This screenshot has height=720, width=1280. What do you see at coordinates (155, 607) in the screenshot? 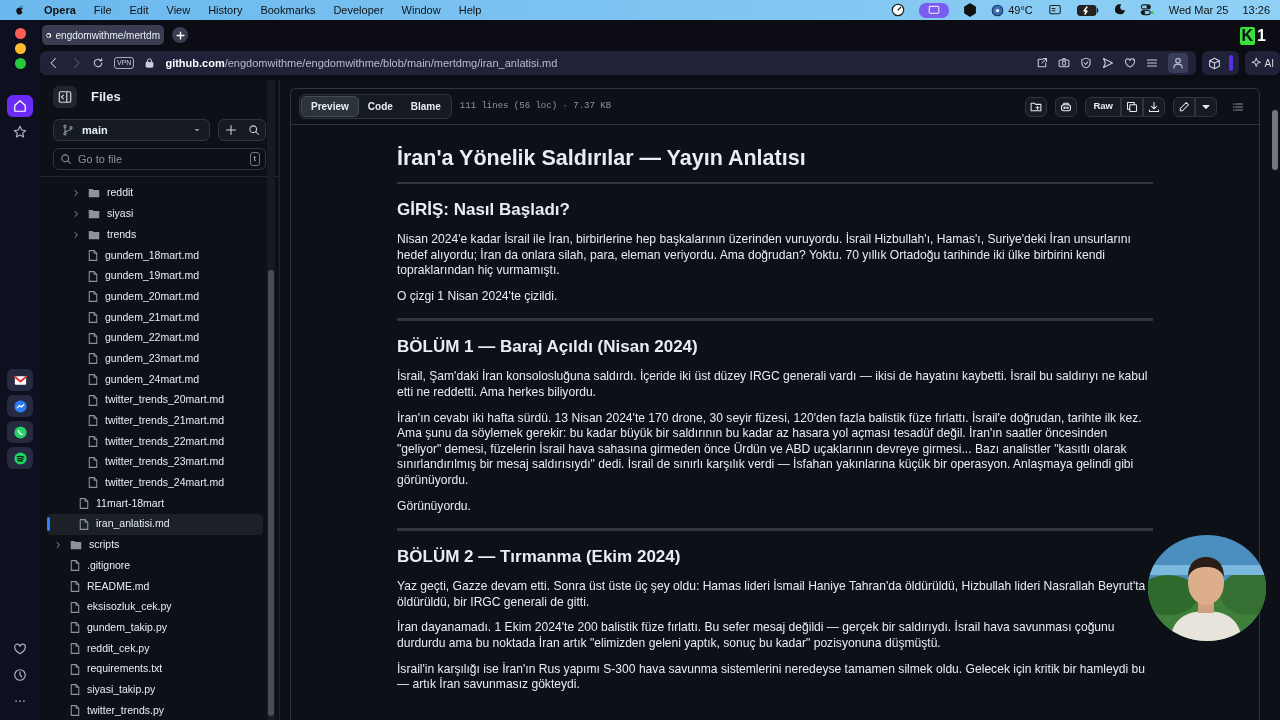
I see `tree-item: eksisozluk_cek.py` at bounding box center [155, 607].